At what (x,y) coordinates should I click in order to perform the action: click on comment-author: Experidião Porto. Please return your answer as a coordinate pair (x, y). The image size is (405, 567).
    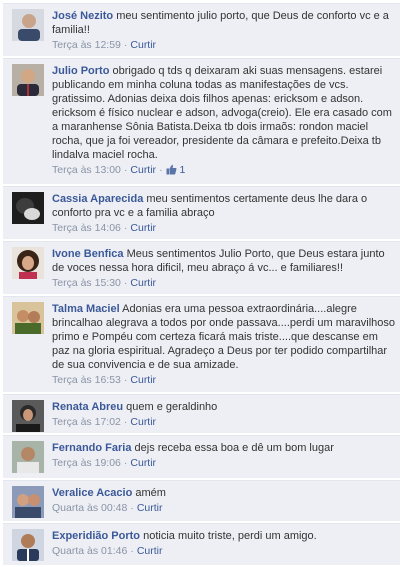
    Looking at the image, I should click on (96, 536).